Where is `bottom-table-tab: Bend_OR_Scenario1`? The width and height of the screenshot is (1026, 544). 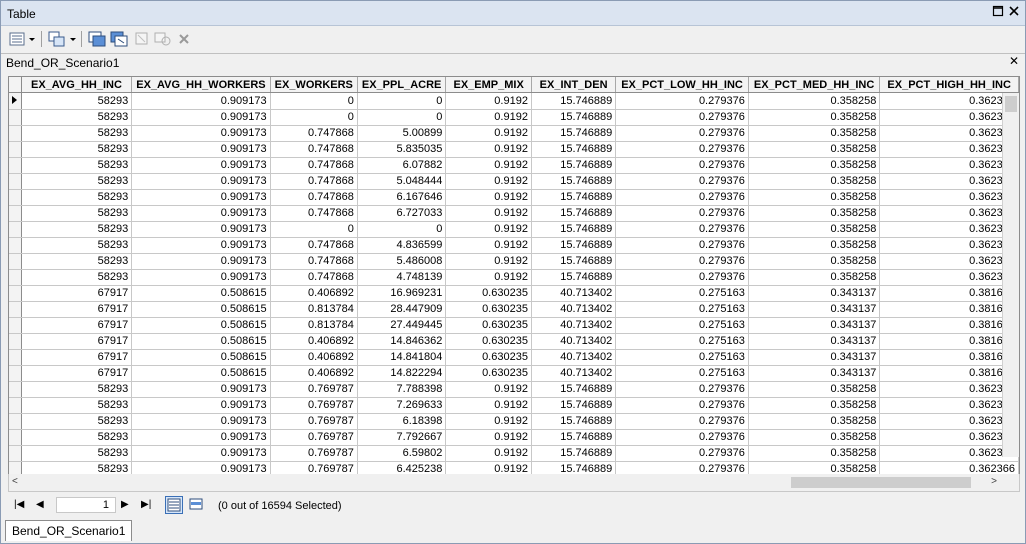
bottom-table-tab: Bend_OR_Scenario1 is located at coordinates (69, 530).